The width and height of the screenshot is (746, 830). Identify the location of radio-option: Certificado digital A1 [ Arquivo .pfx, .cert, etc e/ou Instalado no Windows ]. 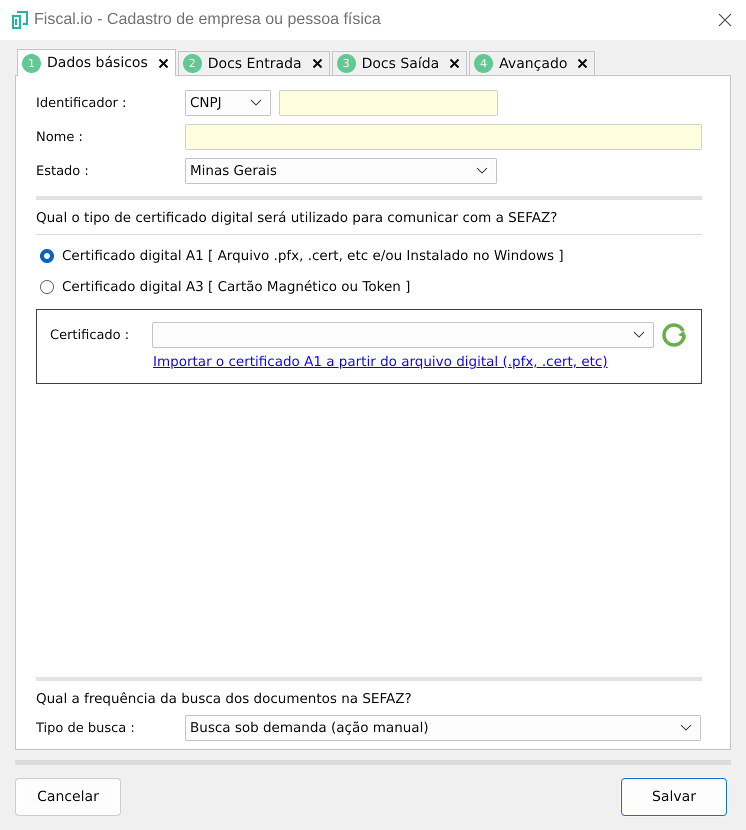
(369, 256).